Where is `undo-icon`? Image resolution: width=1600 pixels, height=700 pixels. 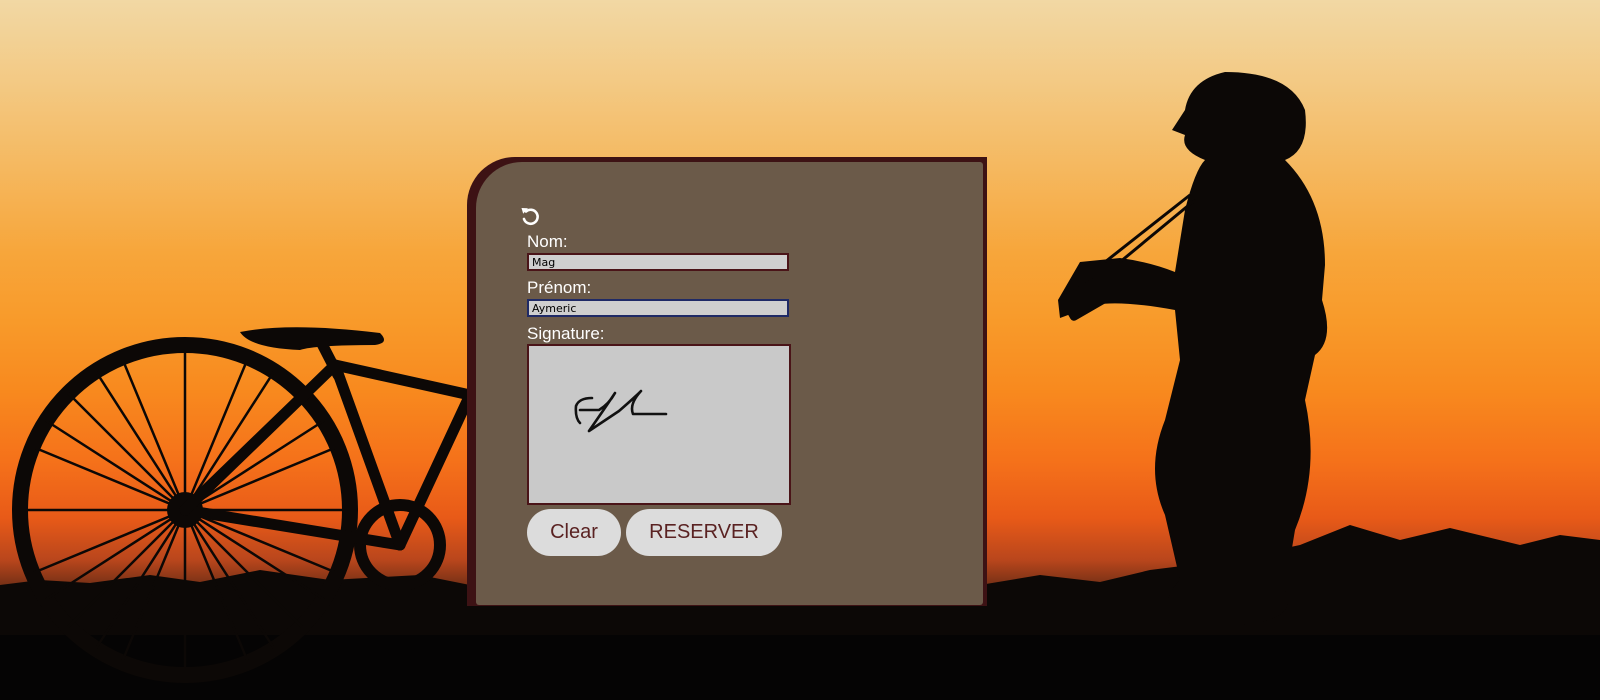 undo-icon is located at coordinates (530, 216).